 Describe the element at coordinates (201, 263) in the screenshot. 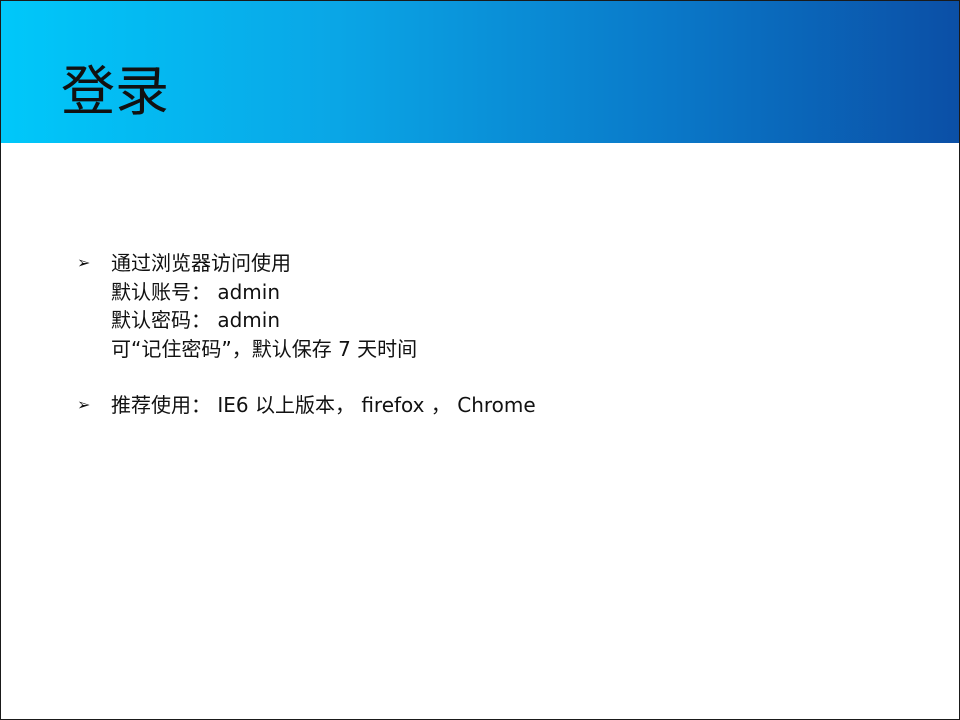

I see `bullet-line-access: 通过浏览器访问使用` at that location.